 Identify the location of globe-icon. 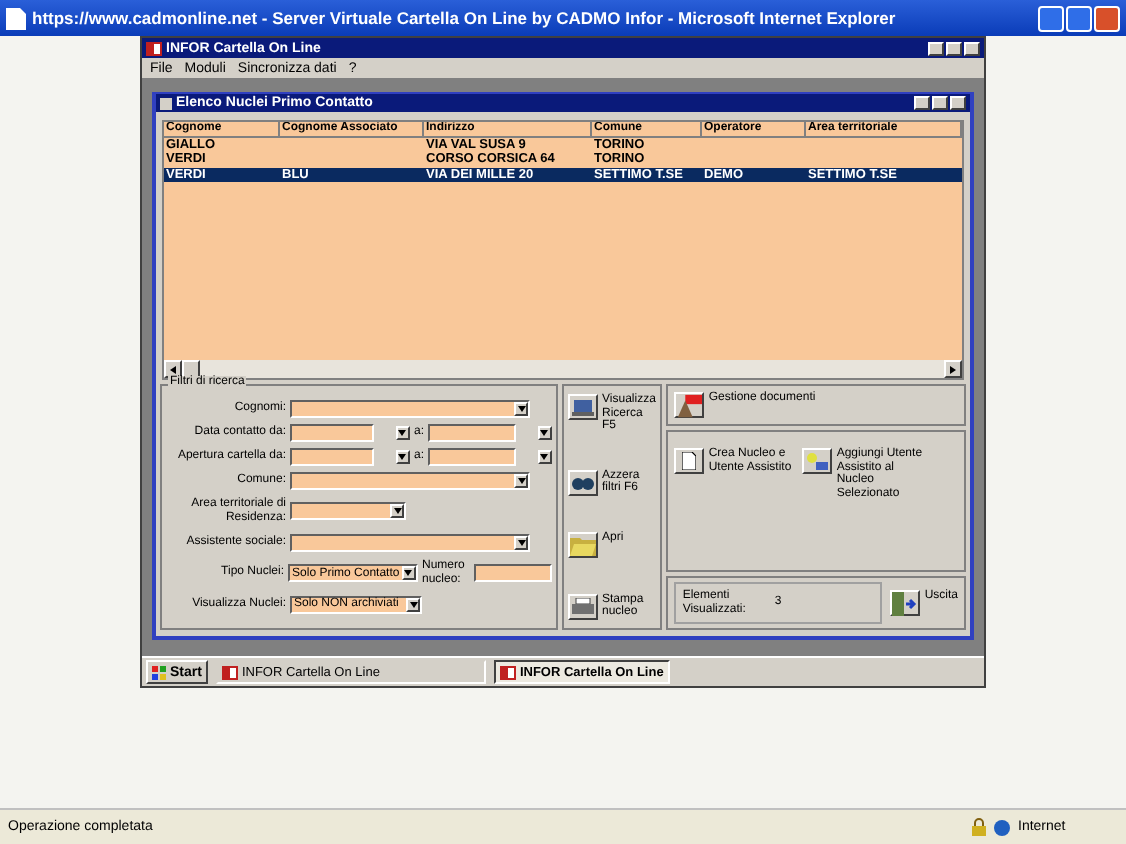
(1002, 827).